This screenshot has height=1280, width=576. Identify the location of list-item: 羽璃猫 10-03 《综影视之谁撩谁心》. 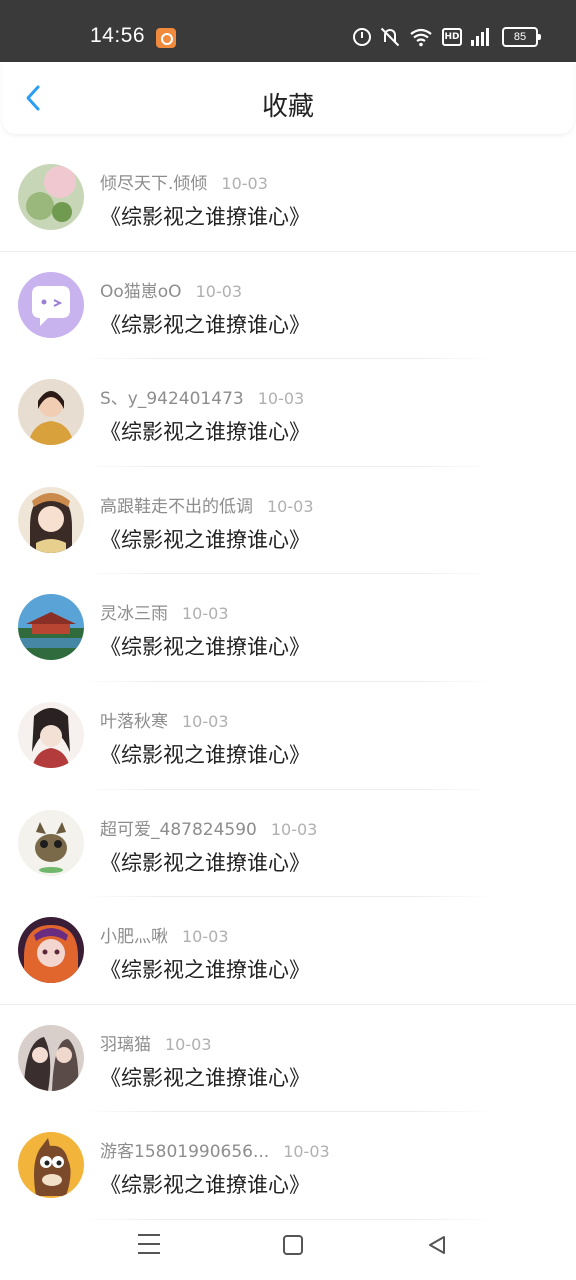
(288, 1059).